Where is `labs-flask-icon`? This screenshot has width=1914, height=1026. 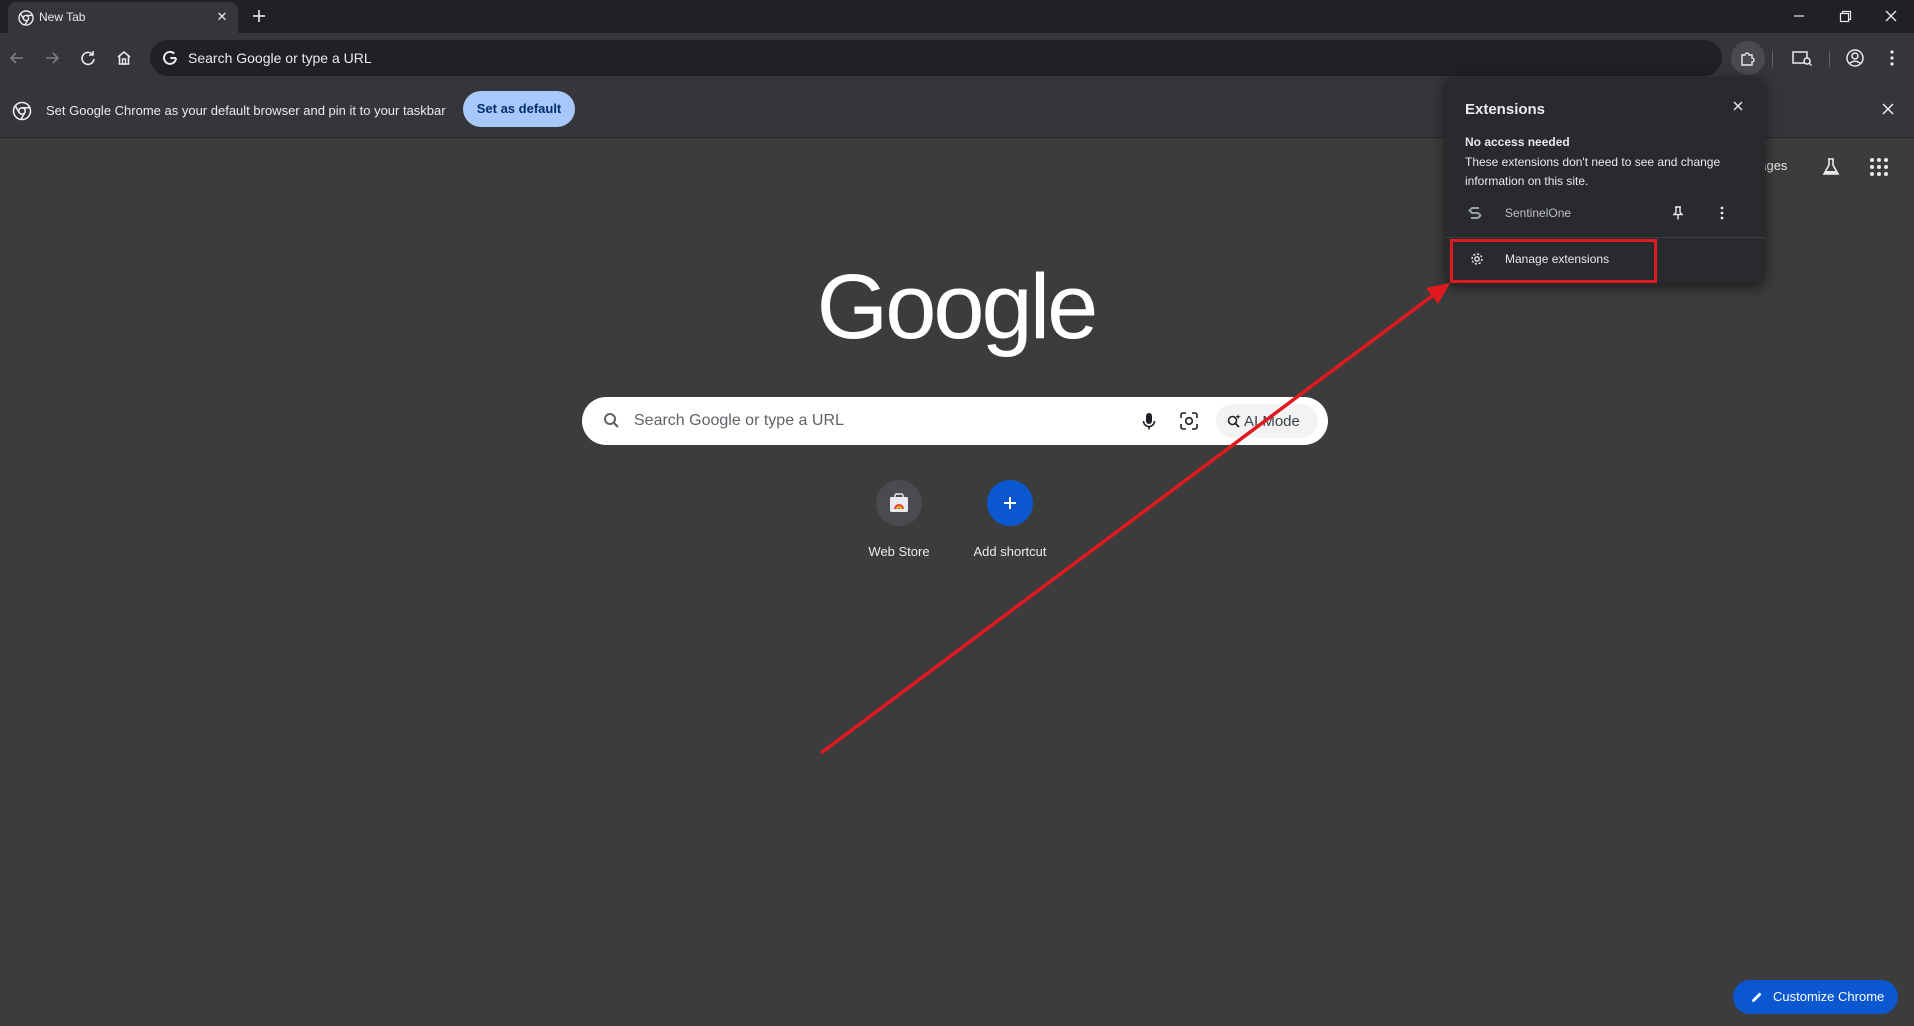
labs-flask-icon is located at coordinates (1831, 167).